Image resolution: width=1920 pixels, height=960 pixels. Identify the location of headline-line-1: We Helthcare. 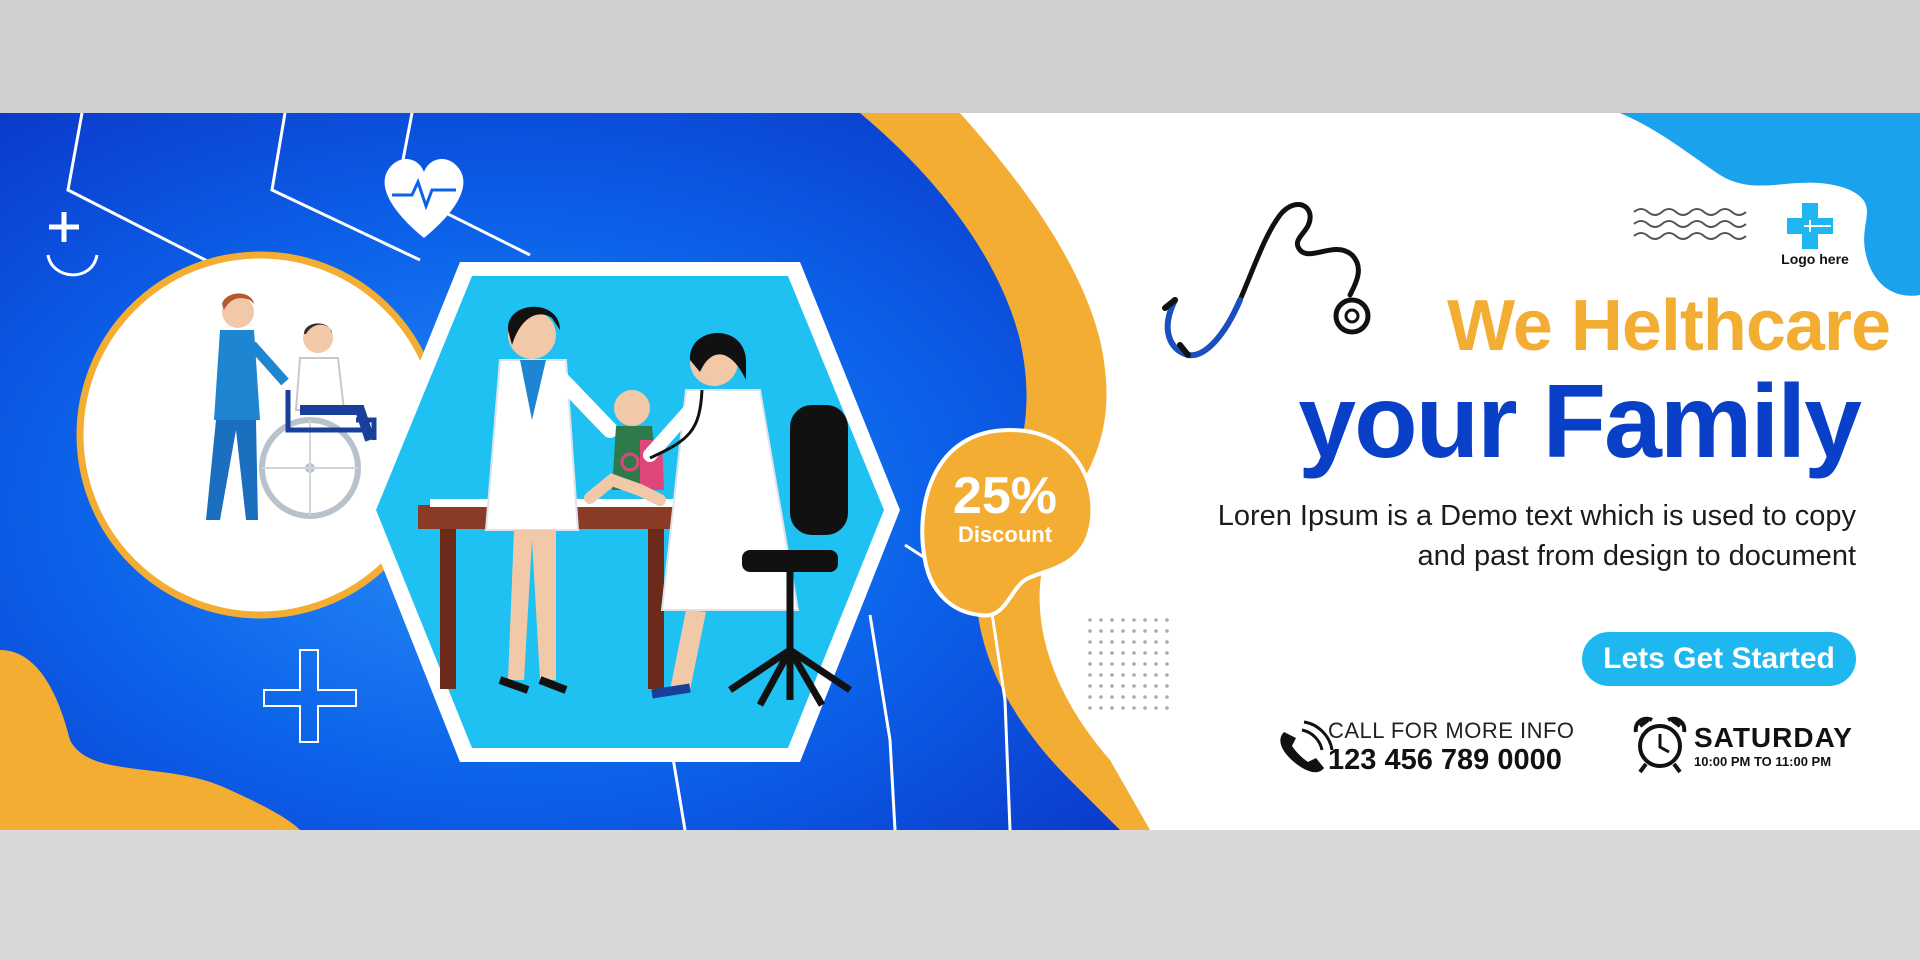
(1669, 326).